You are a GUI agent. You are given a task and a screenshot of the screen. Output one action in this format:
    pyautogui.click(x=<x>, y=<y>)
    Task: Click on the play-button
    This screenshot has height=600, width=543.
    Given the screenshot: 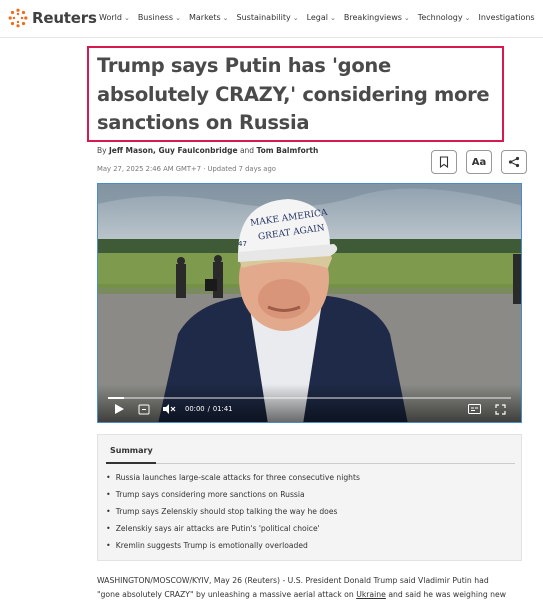 What is the action you would take?
    pyautogui.click(x=119, y=409)
    